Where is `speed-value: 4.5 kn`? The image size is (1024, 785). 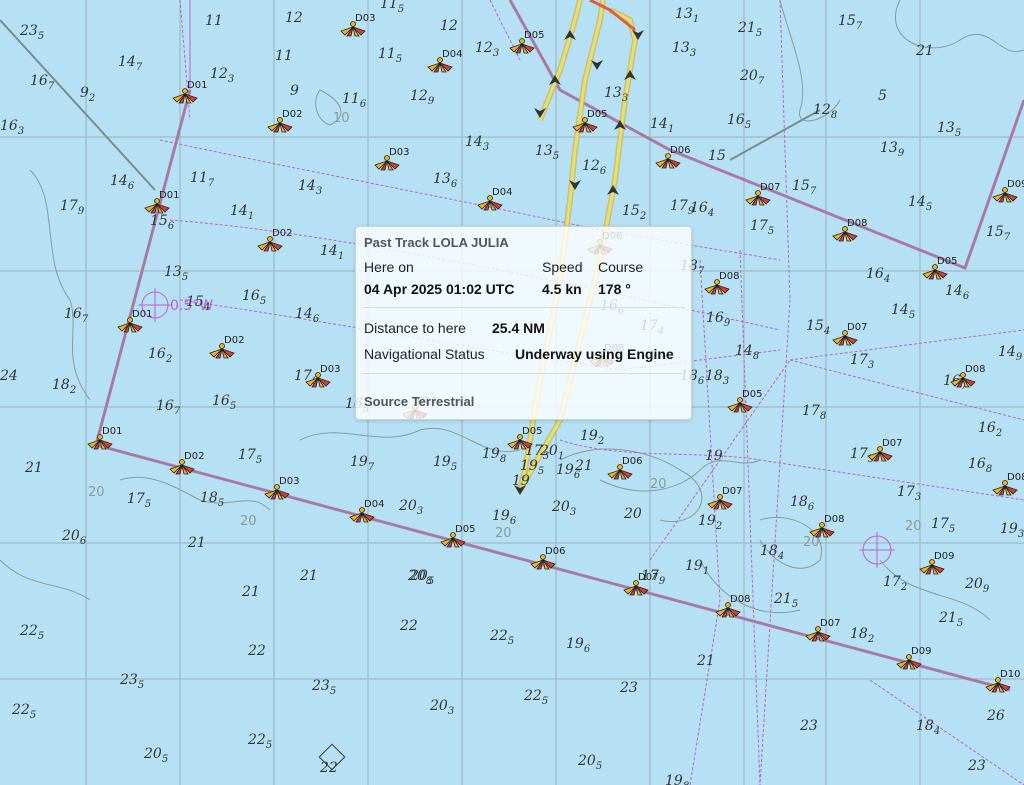 speed-value: 4.5 kn is located at coordinates (562, 289).